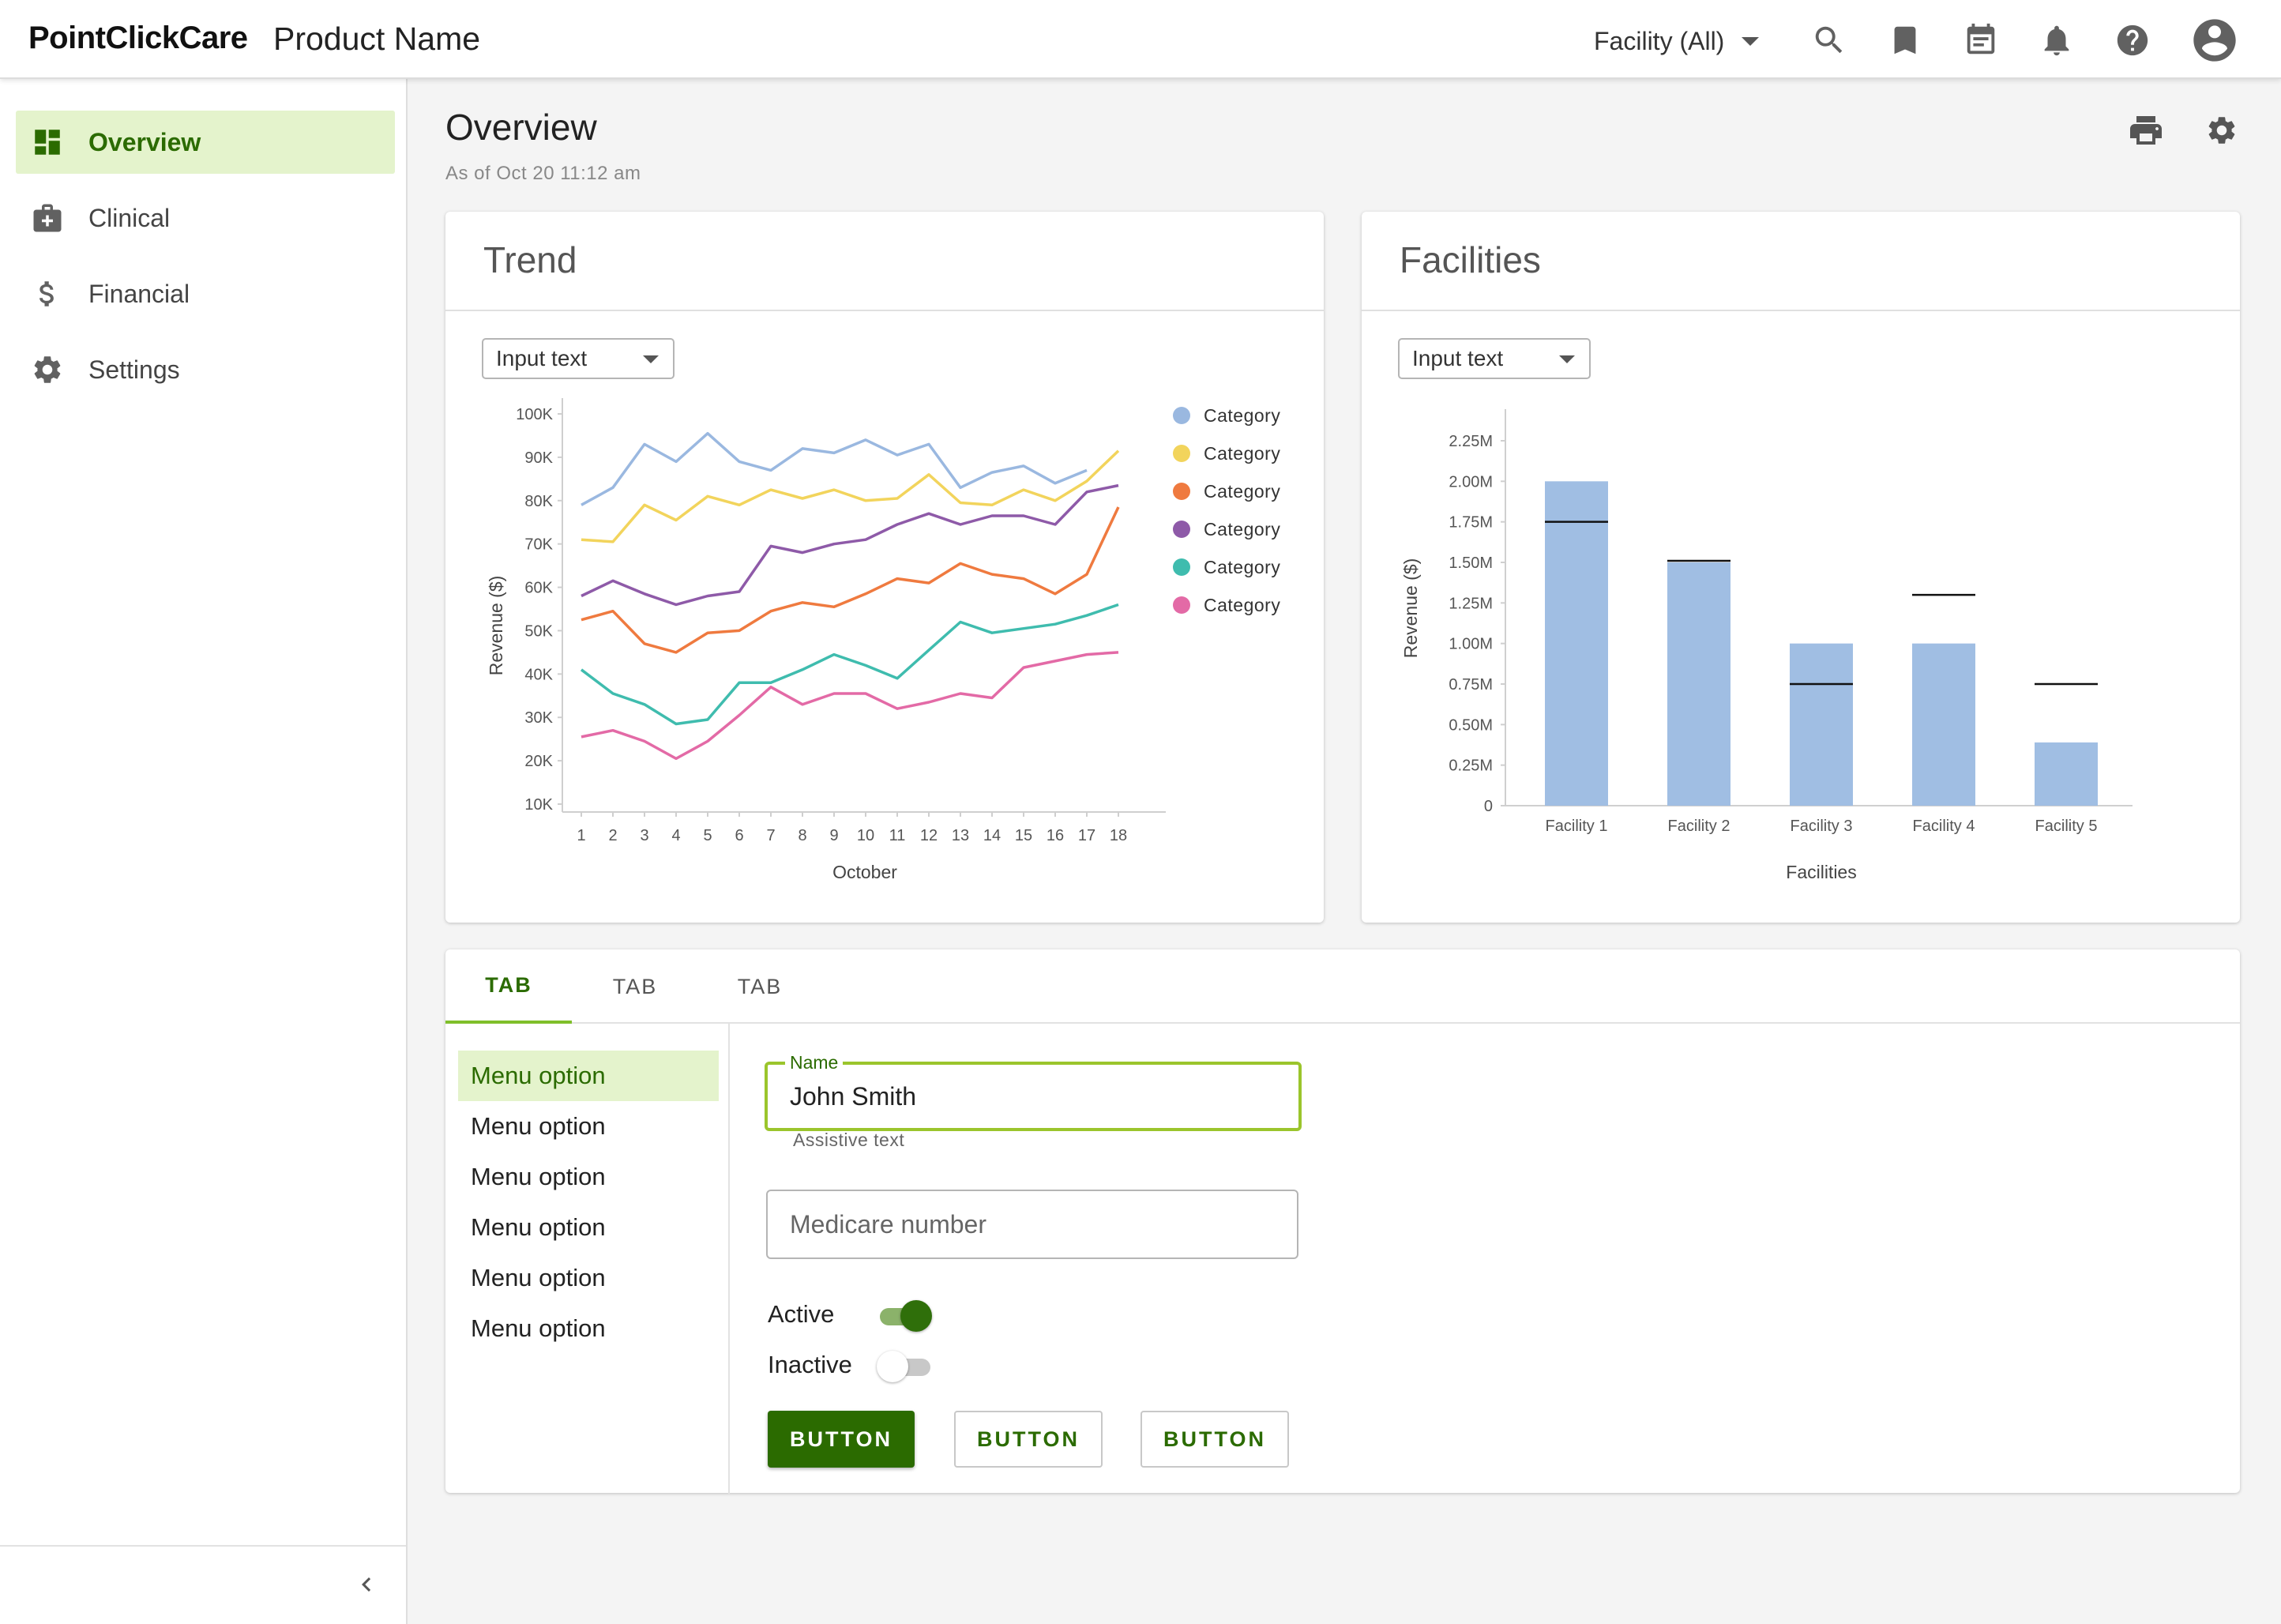 This screenshot has height=1624, width=2281. Describe the element at coordinates (581, 835) in the screenshot. I see `x-tick-label: 1` at that location.